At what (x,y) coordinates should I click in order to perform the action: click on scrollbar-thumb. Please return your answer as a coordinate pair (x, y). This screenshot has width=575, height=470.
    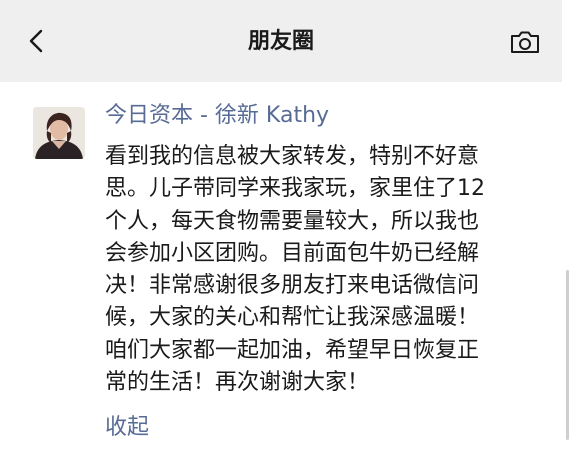
    Looking at the image, I should click on (567, 355).